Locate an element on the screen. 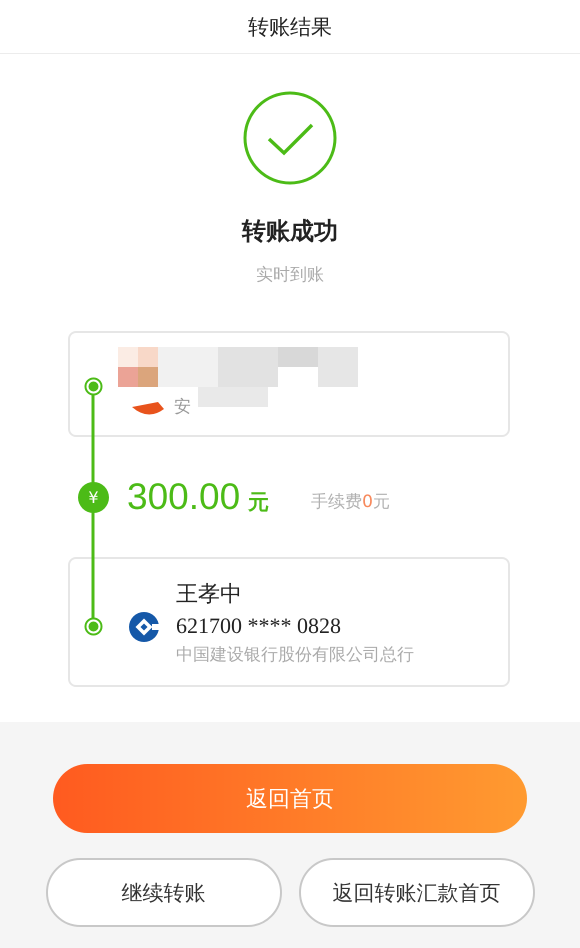  payee-name: 王孝中 is located at coordinates (209, 594).